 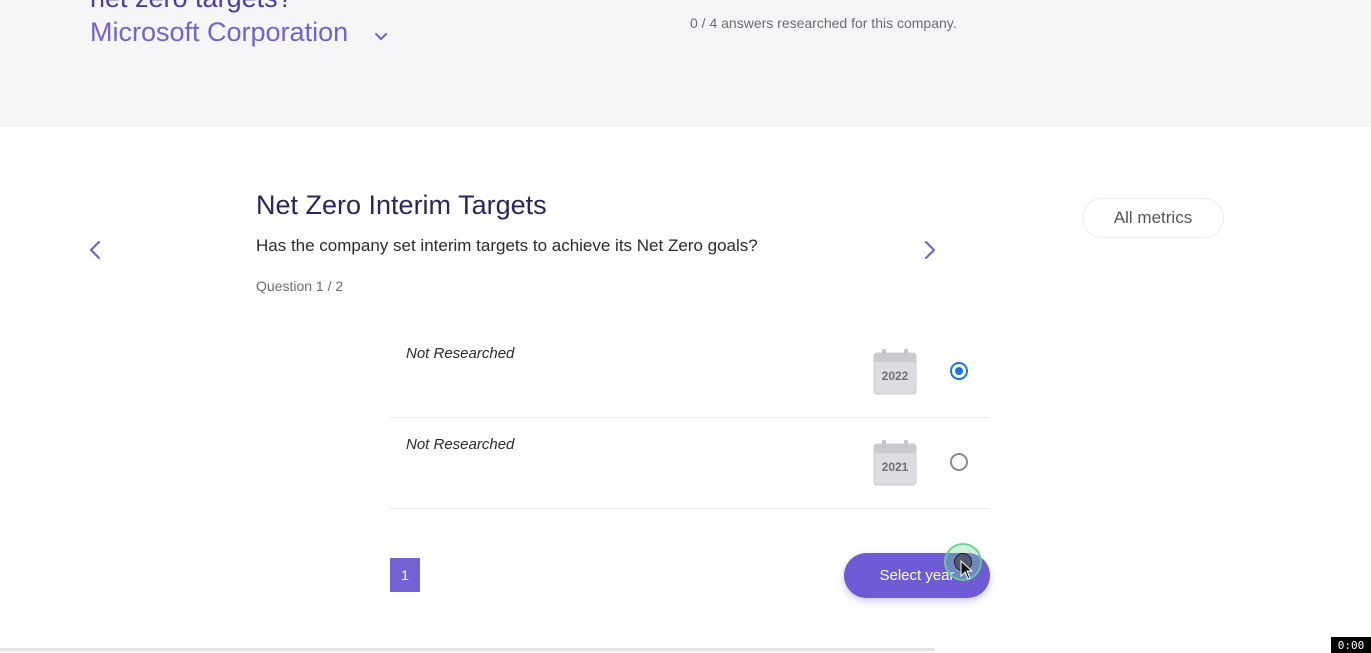 I want to click on recording-timer: 0:00, so click(x=1351, y=645).